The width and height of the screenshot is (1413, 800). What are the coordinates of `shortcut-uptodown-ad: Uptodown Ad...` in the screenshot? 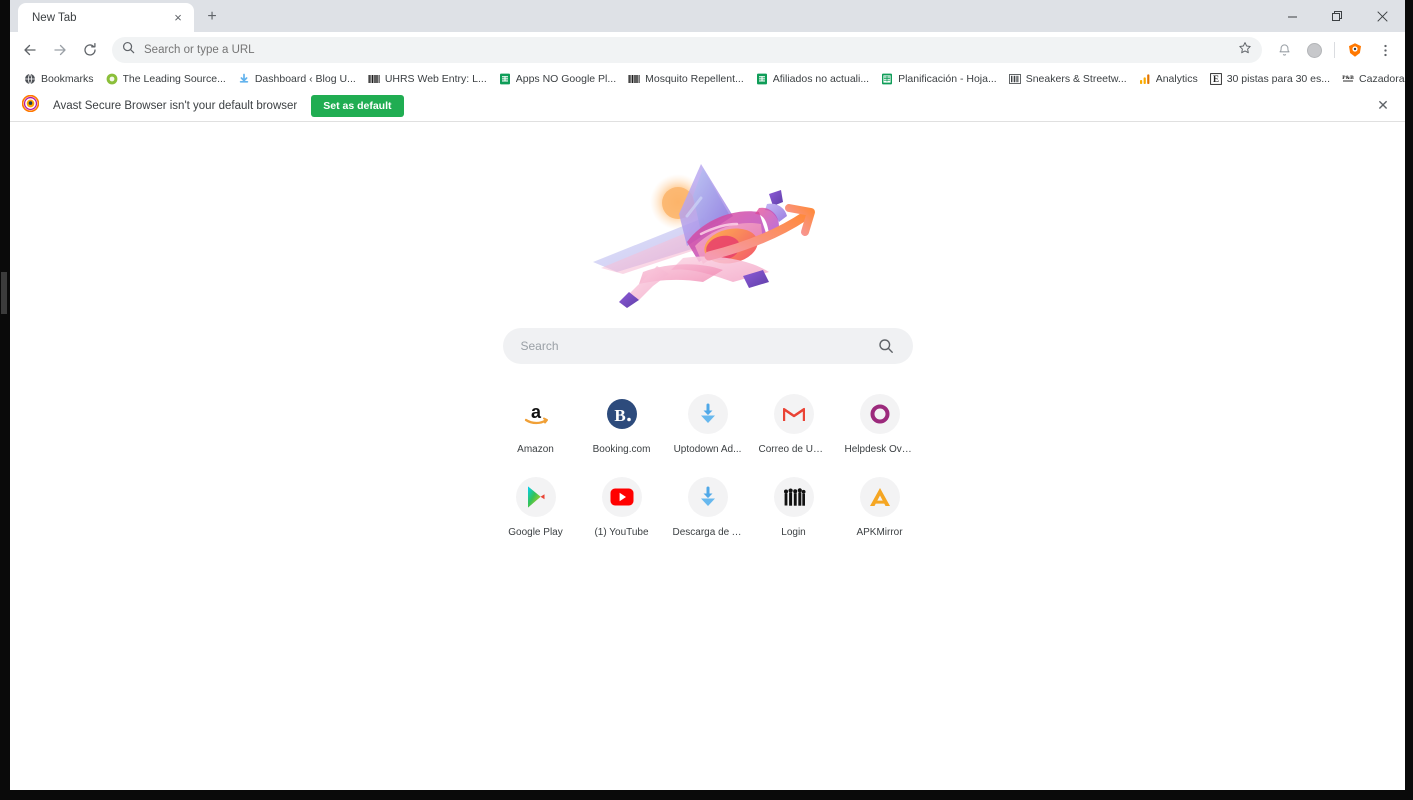 It's located at (708, 424).